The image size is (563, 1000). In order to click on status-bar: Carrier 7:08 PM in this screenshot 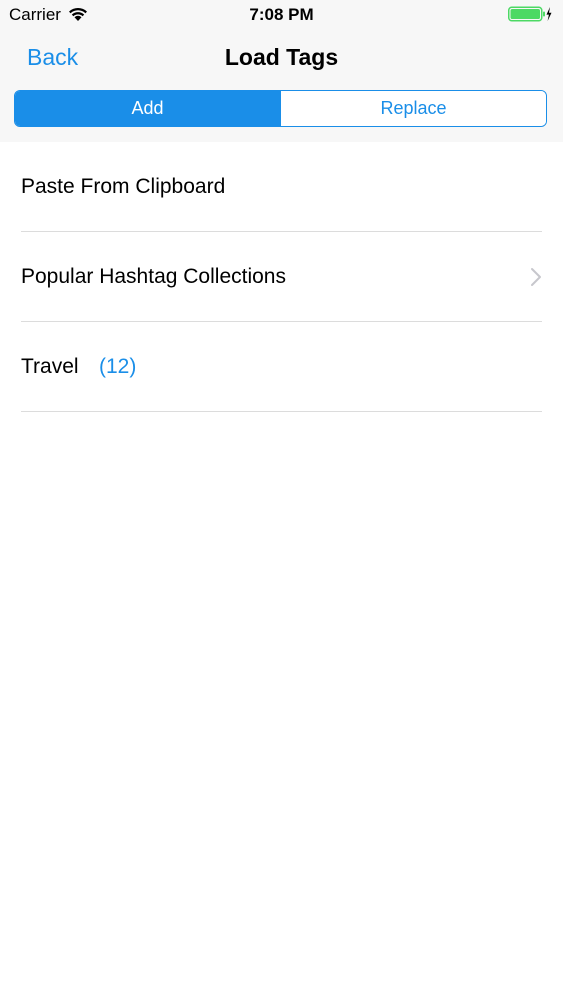, I will do `click(281, 15)`.